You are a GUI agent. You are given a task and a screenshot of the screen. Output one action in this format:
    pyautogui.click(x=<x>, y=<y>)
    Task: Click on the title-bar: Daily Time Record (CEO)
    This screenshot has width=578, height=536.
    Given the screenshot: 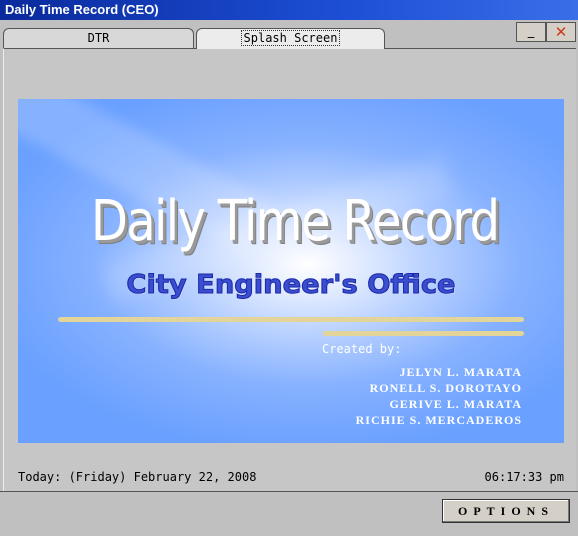 What is the action you would take?
    pyautogui.click(x=289, y=10)
    